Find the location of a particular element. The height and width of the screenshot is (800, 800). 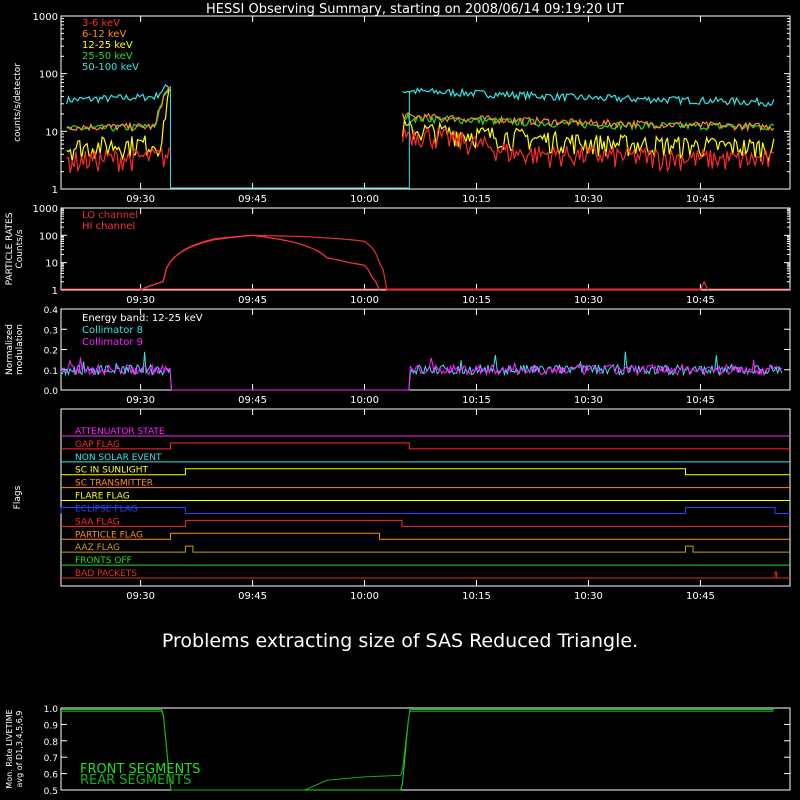

flag-label: SC TRANSMITTER is located at coordinates (114, 484).